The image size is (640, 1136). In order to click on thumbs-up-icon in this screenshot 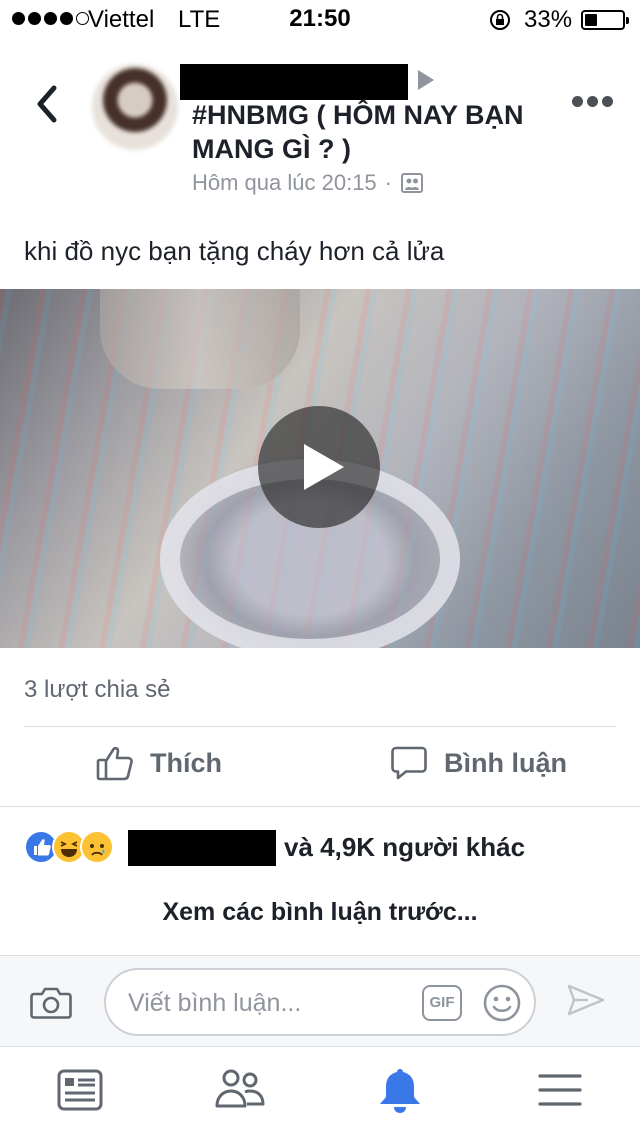, I will do `click(114, 763)`.